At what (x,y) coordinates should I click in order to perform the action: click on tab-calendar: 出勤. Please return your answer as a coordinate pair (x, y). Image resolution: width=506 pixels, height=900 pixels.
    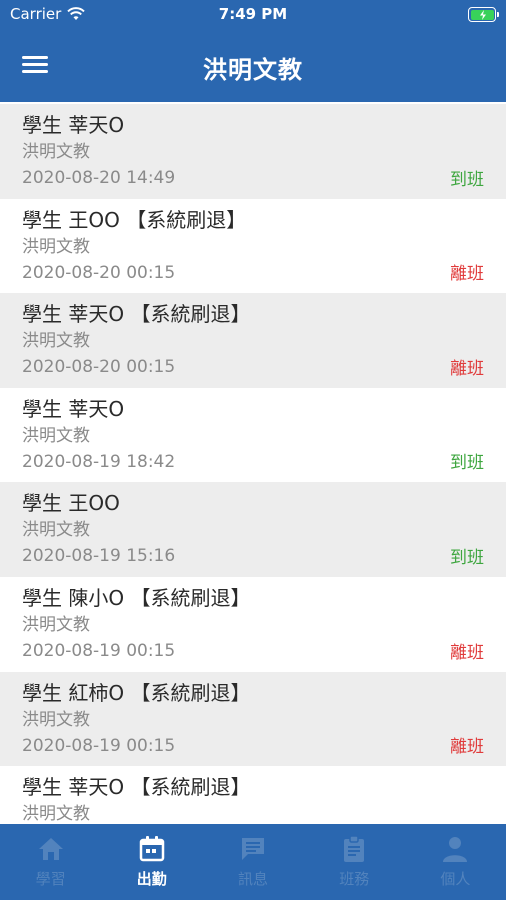
    Looking at the image, I should click on (151, 862).